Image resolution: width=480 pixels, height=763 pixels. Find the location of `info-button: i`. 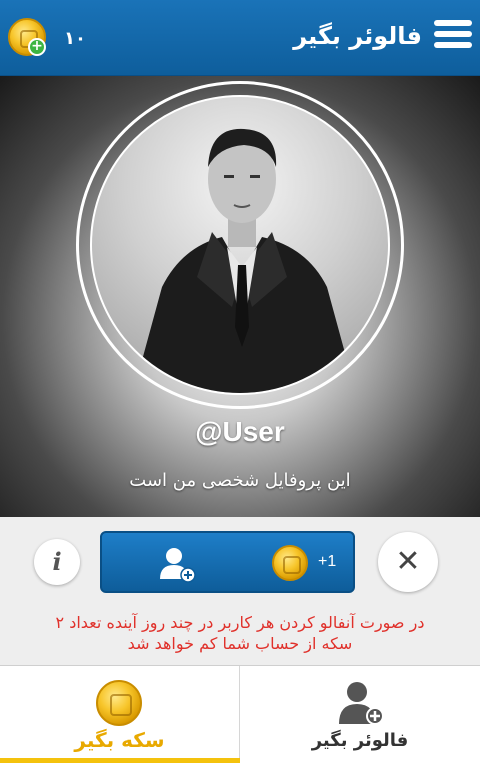

info-button: i is located at coordinates (57, 562).